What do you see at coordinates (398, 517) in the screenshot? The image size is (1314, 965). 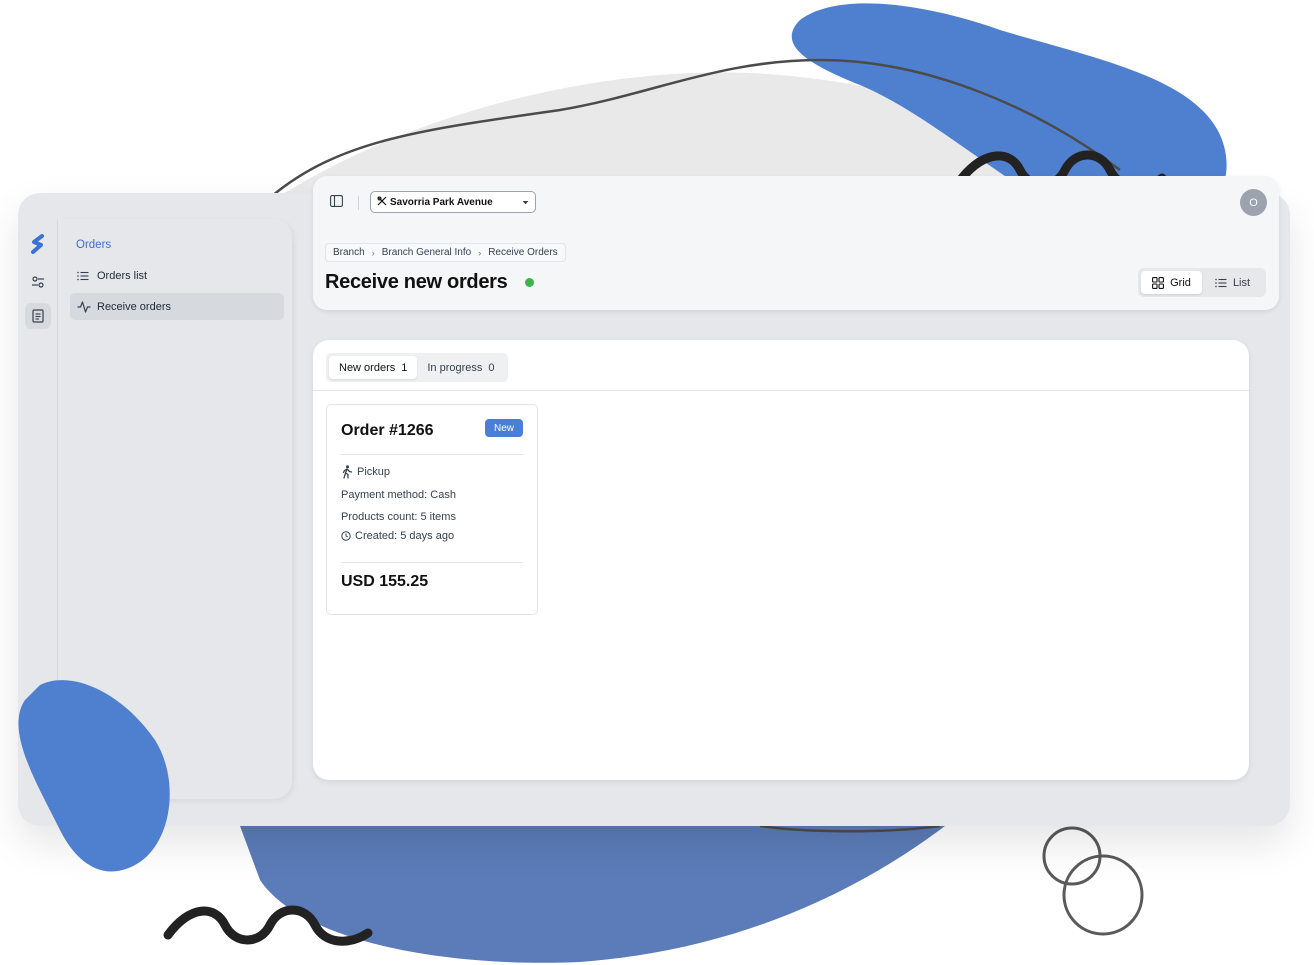 I see `order-products-count: Products count: 5 items` at bounding box center [398, 517].